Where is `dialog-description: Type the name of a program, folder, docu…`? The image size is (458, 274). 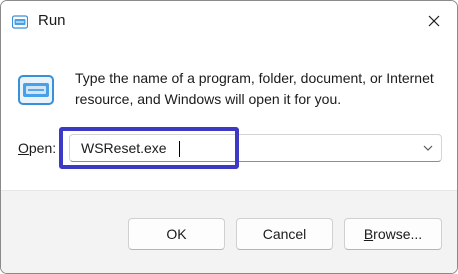
dialog-description: Type the name of a program, folder, docu… is located at coordinates (254, 88).